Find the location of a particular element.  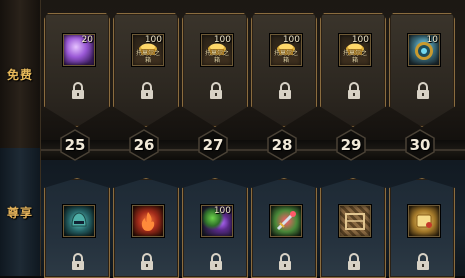

free-reward-card-28: 100 托莫尔之箱 is located at coordinates (284, 70).